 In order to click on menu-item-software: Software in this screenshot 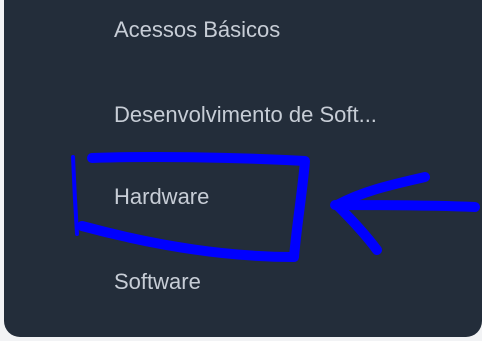, I will do `click(298, 282)`.